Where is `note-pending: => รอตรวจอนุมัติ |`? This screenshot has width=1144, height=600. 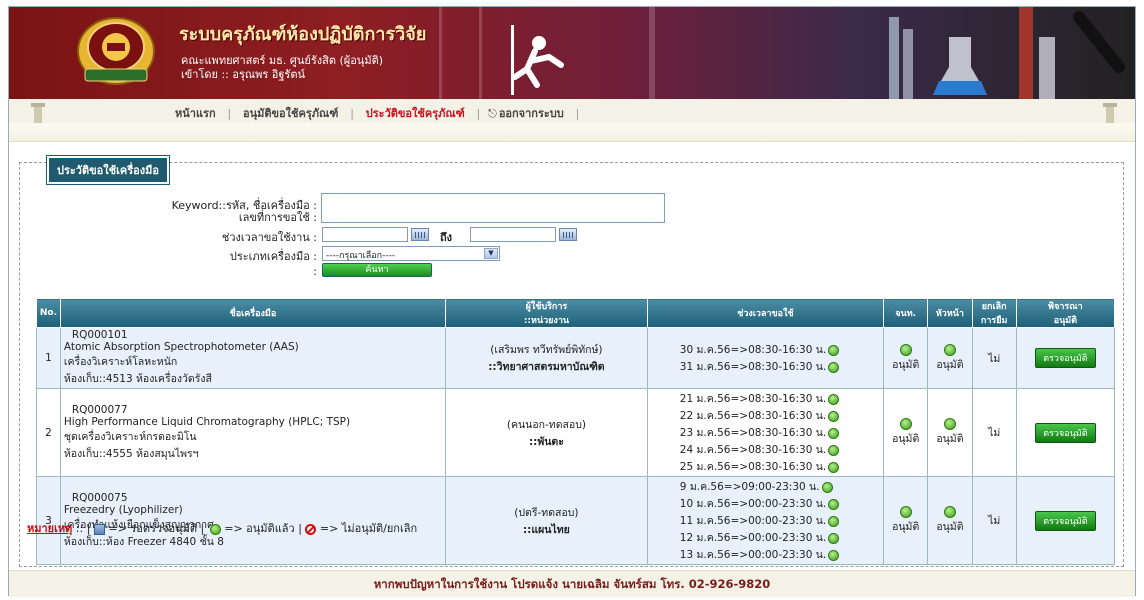 note-pending: => รอตรวจอนุมัติ | is located at coordinates (156, 528).